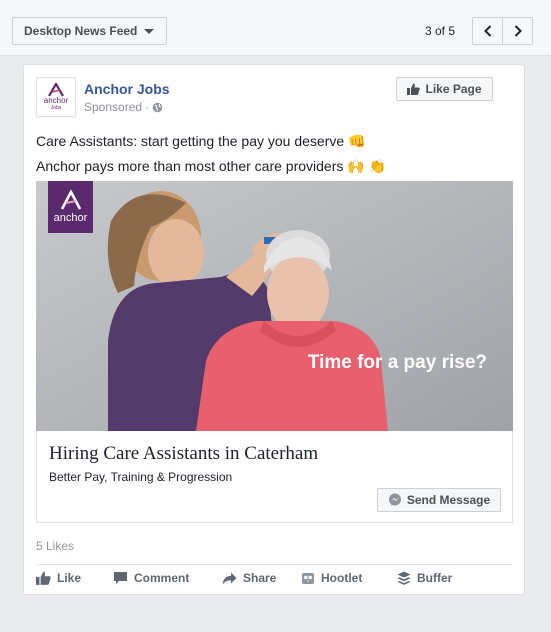  Describe the element at coordinates (342, 578) in the screenshot. I see `hootlet-action-label: Hootlet` at that location.